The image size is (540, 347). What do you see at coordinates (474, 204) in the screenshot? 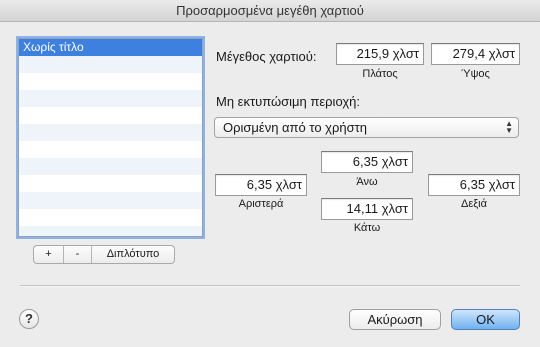
I see `right-margin-label: Δεξιά` at bounding box center [474, 204].